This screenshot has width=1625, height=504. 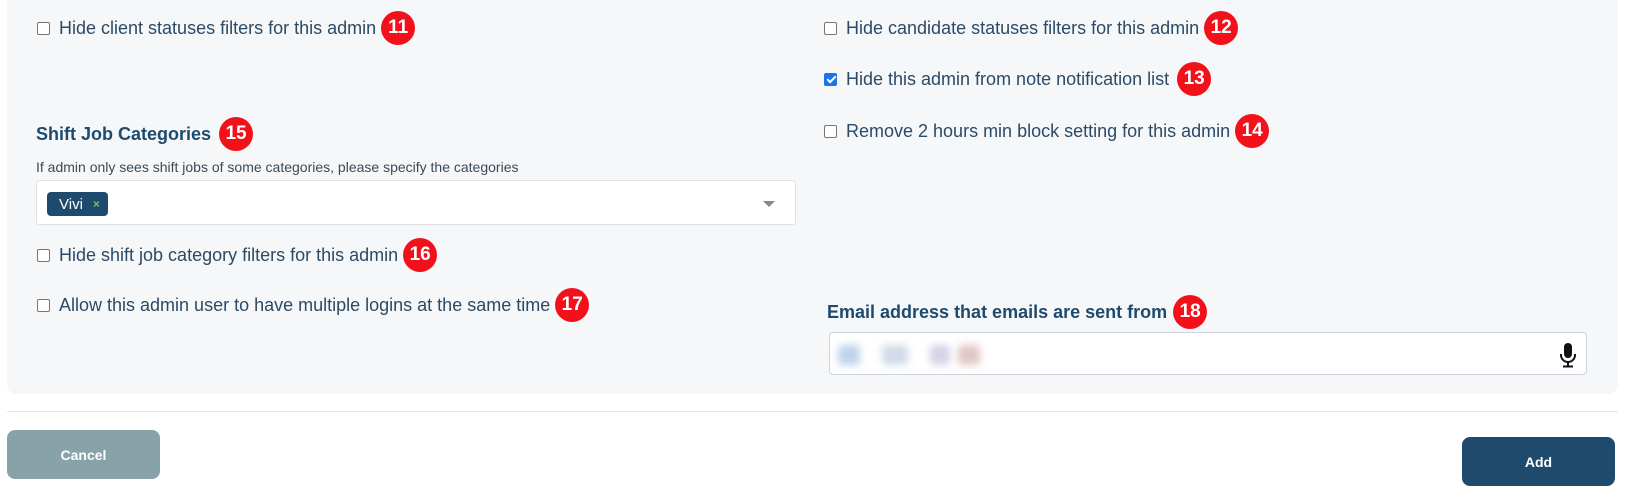 I want to click on close-icon: ×, so click(x=96, y=204).